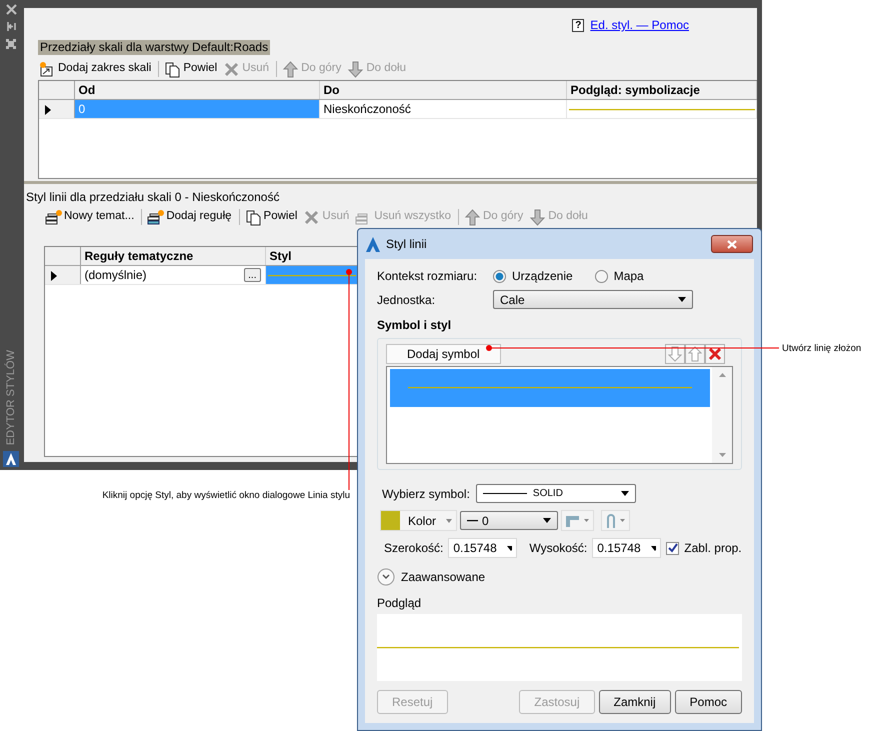  I want to click on callout-text: Kliknij opcję Styl, aby wyświetlić okno dialogowe Linia stylu, so click(226, 496).